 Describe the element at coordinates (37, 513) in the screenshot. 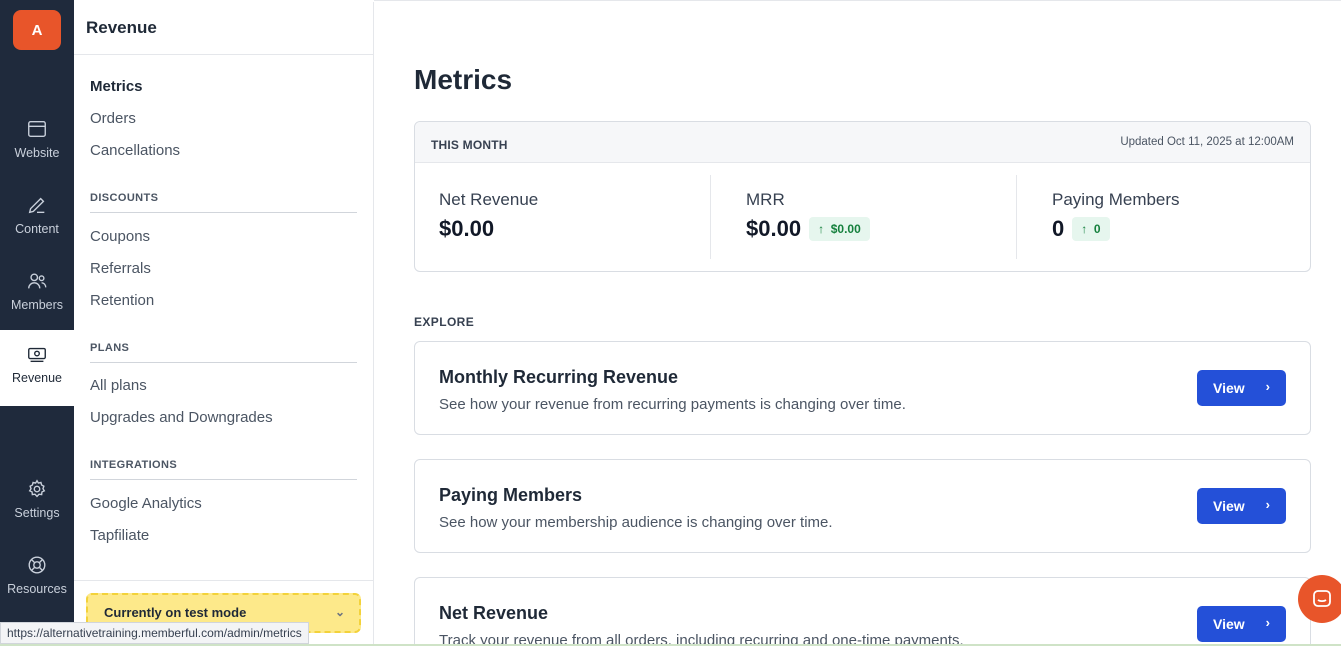

I see `rail-label: Settings` at that location.